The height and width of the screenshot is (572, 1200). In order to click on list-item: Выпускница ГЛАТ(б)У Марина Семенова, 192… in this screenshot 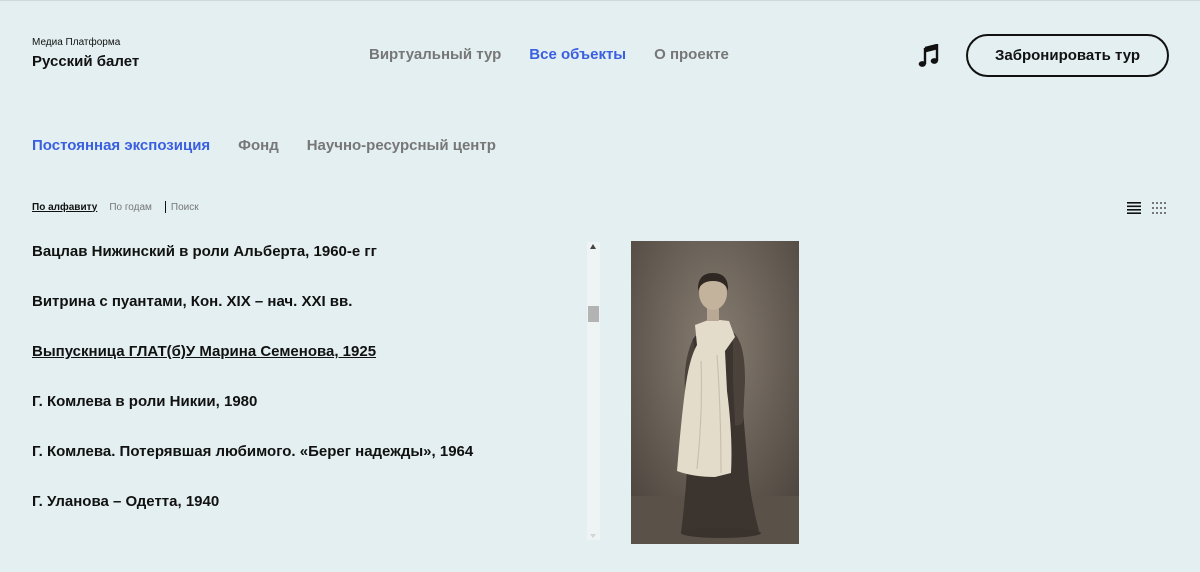, I will do `click(302, 366)`.